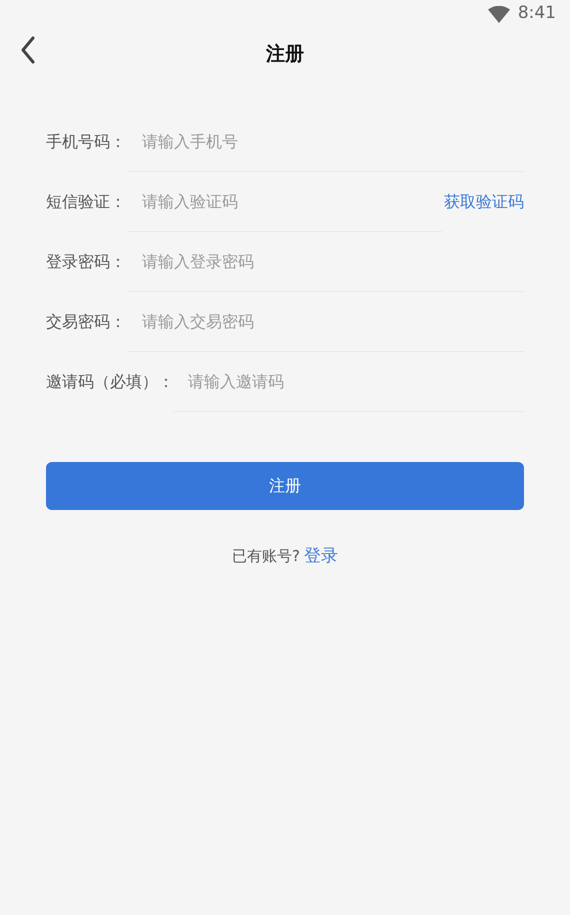 This screenshot has height=915, width=570. I want to click on back-icon, so click(28, 50).